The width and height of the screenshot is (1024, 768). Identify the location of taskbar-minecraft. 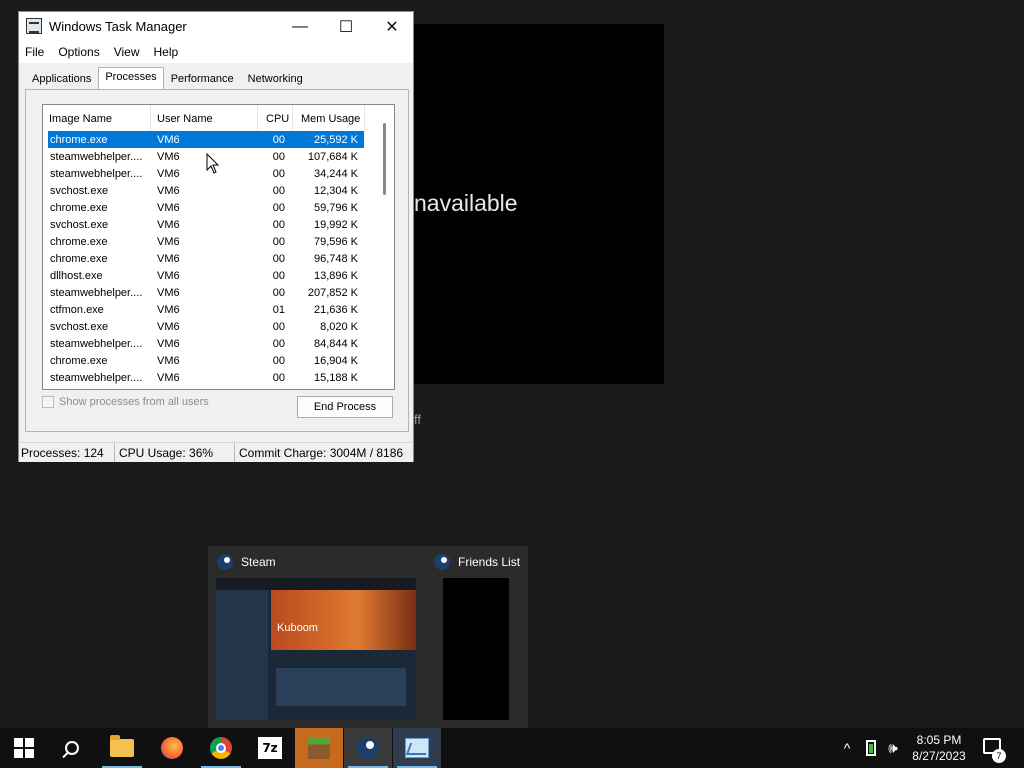
(319, 748).